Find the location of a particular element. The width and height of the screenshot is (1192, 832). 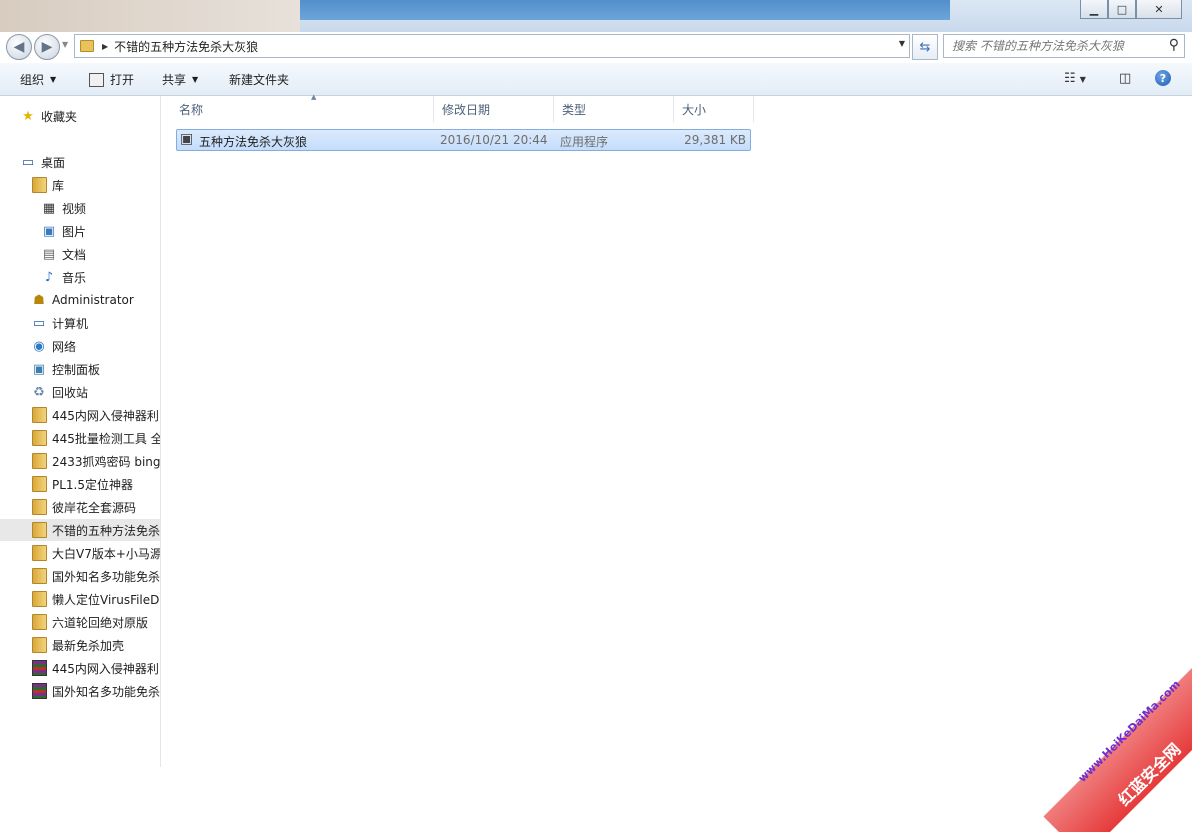

nav-item-folder: 最新免杀加壳 is located at coordinates (80, 645).